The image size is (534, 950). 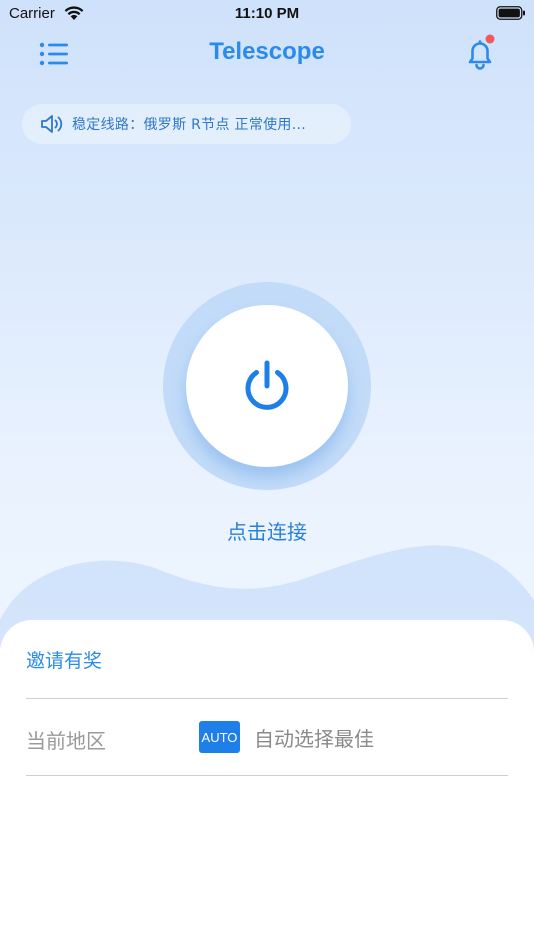 I want to click on auto-badge: AUTO, so click(x=219, y=737).